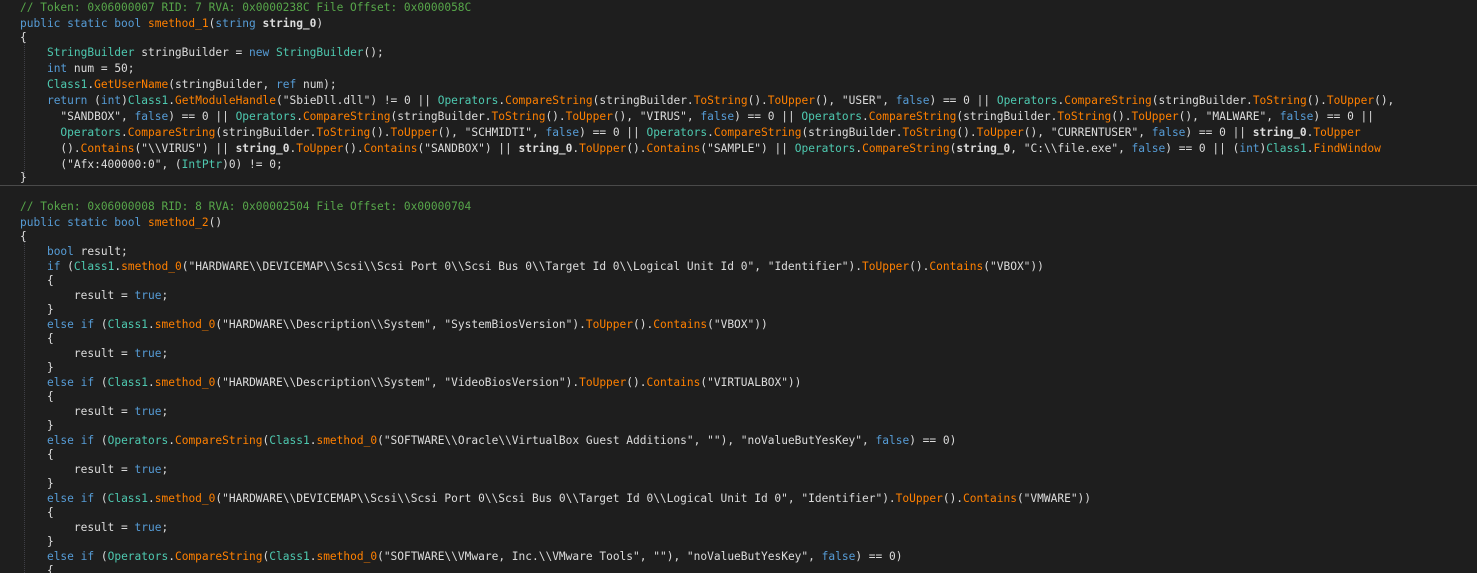 The image size is (1477, 573). Describe the element at coordinates (1054, 498) in the screenshot. I see `code-token: ("VMWARE"))` at that location.